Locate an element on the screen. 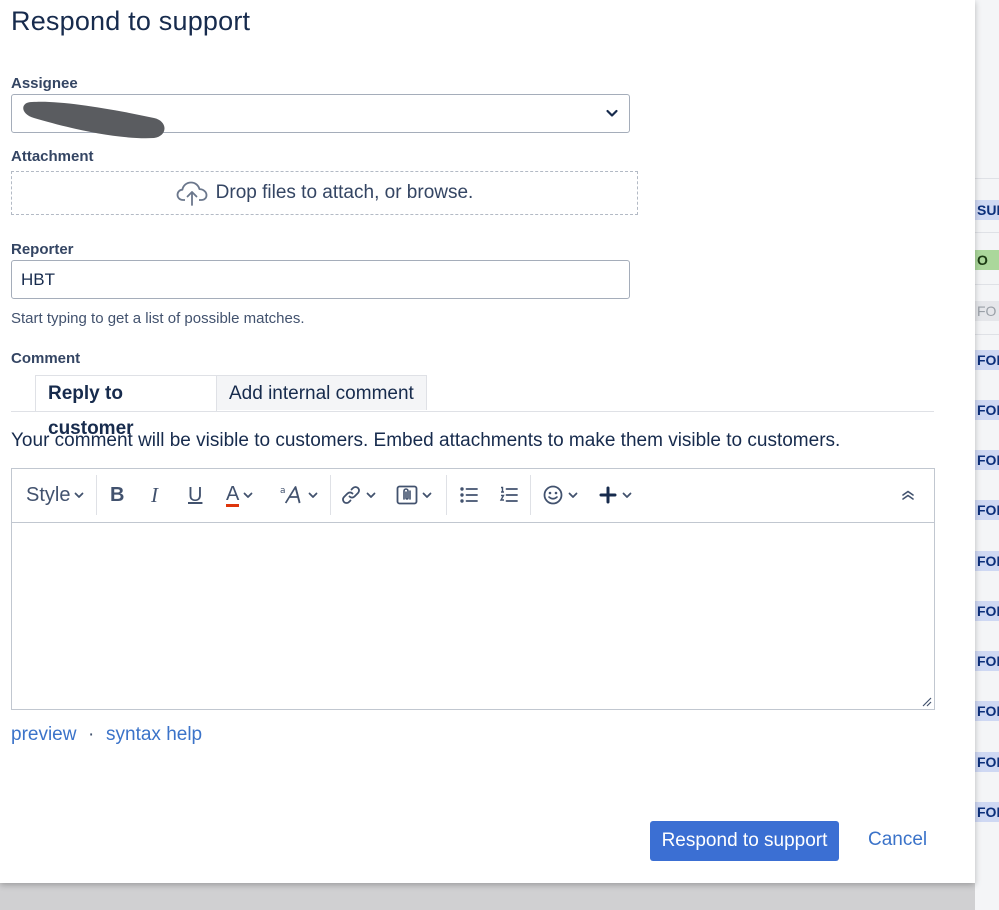  redaction-mark is located at coordinates (94, 120).